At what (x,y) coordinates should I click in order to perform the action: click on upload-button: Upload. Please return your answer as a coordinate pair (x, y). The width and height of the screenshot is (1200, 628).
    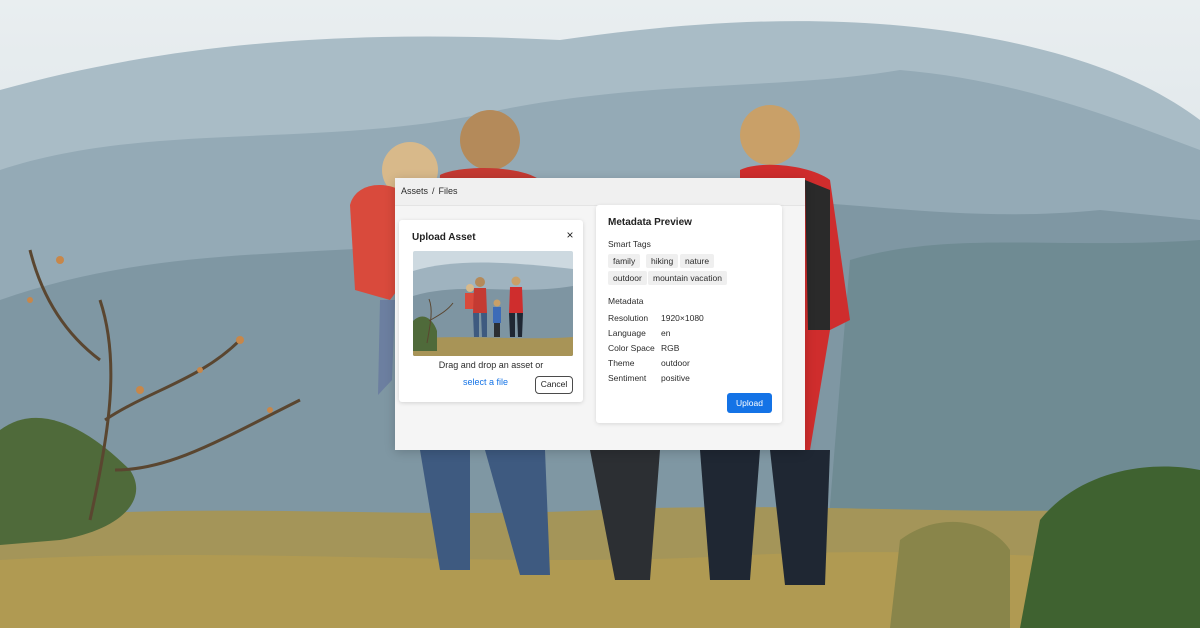
    Looking at the image, I should click on (749, 403).